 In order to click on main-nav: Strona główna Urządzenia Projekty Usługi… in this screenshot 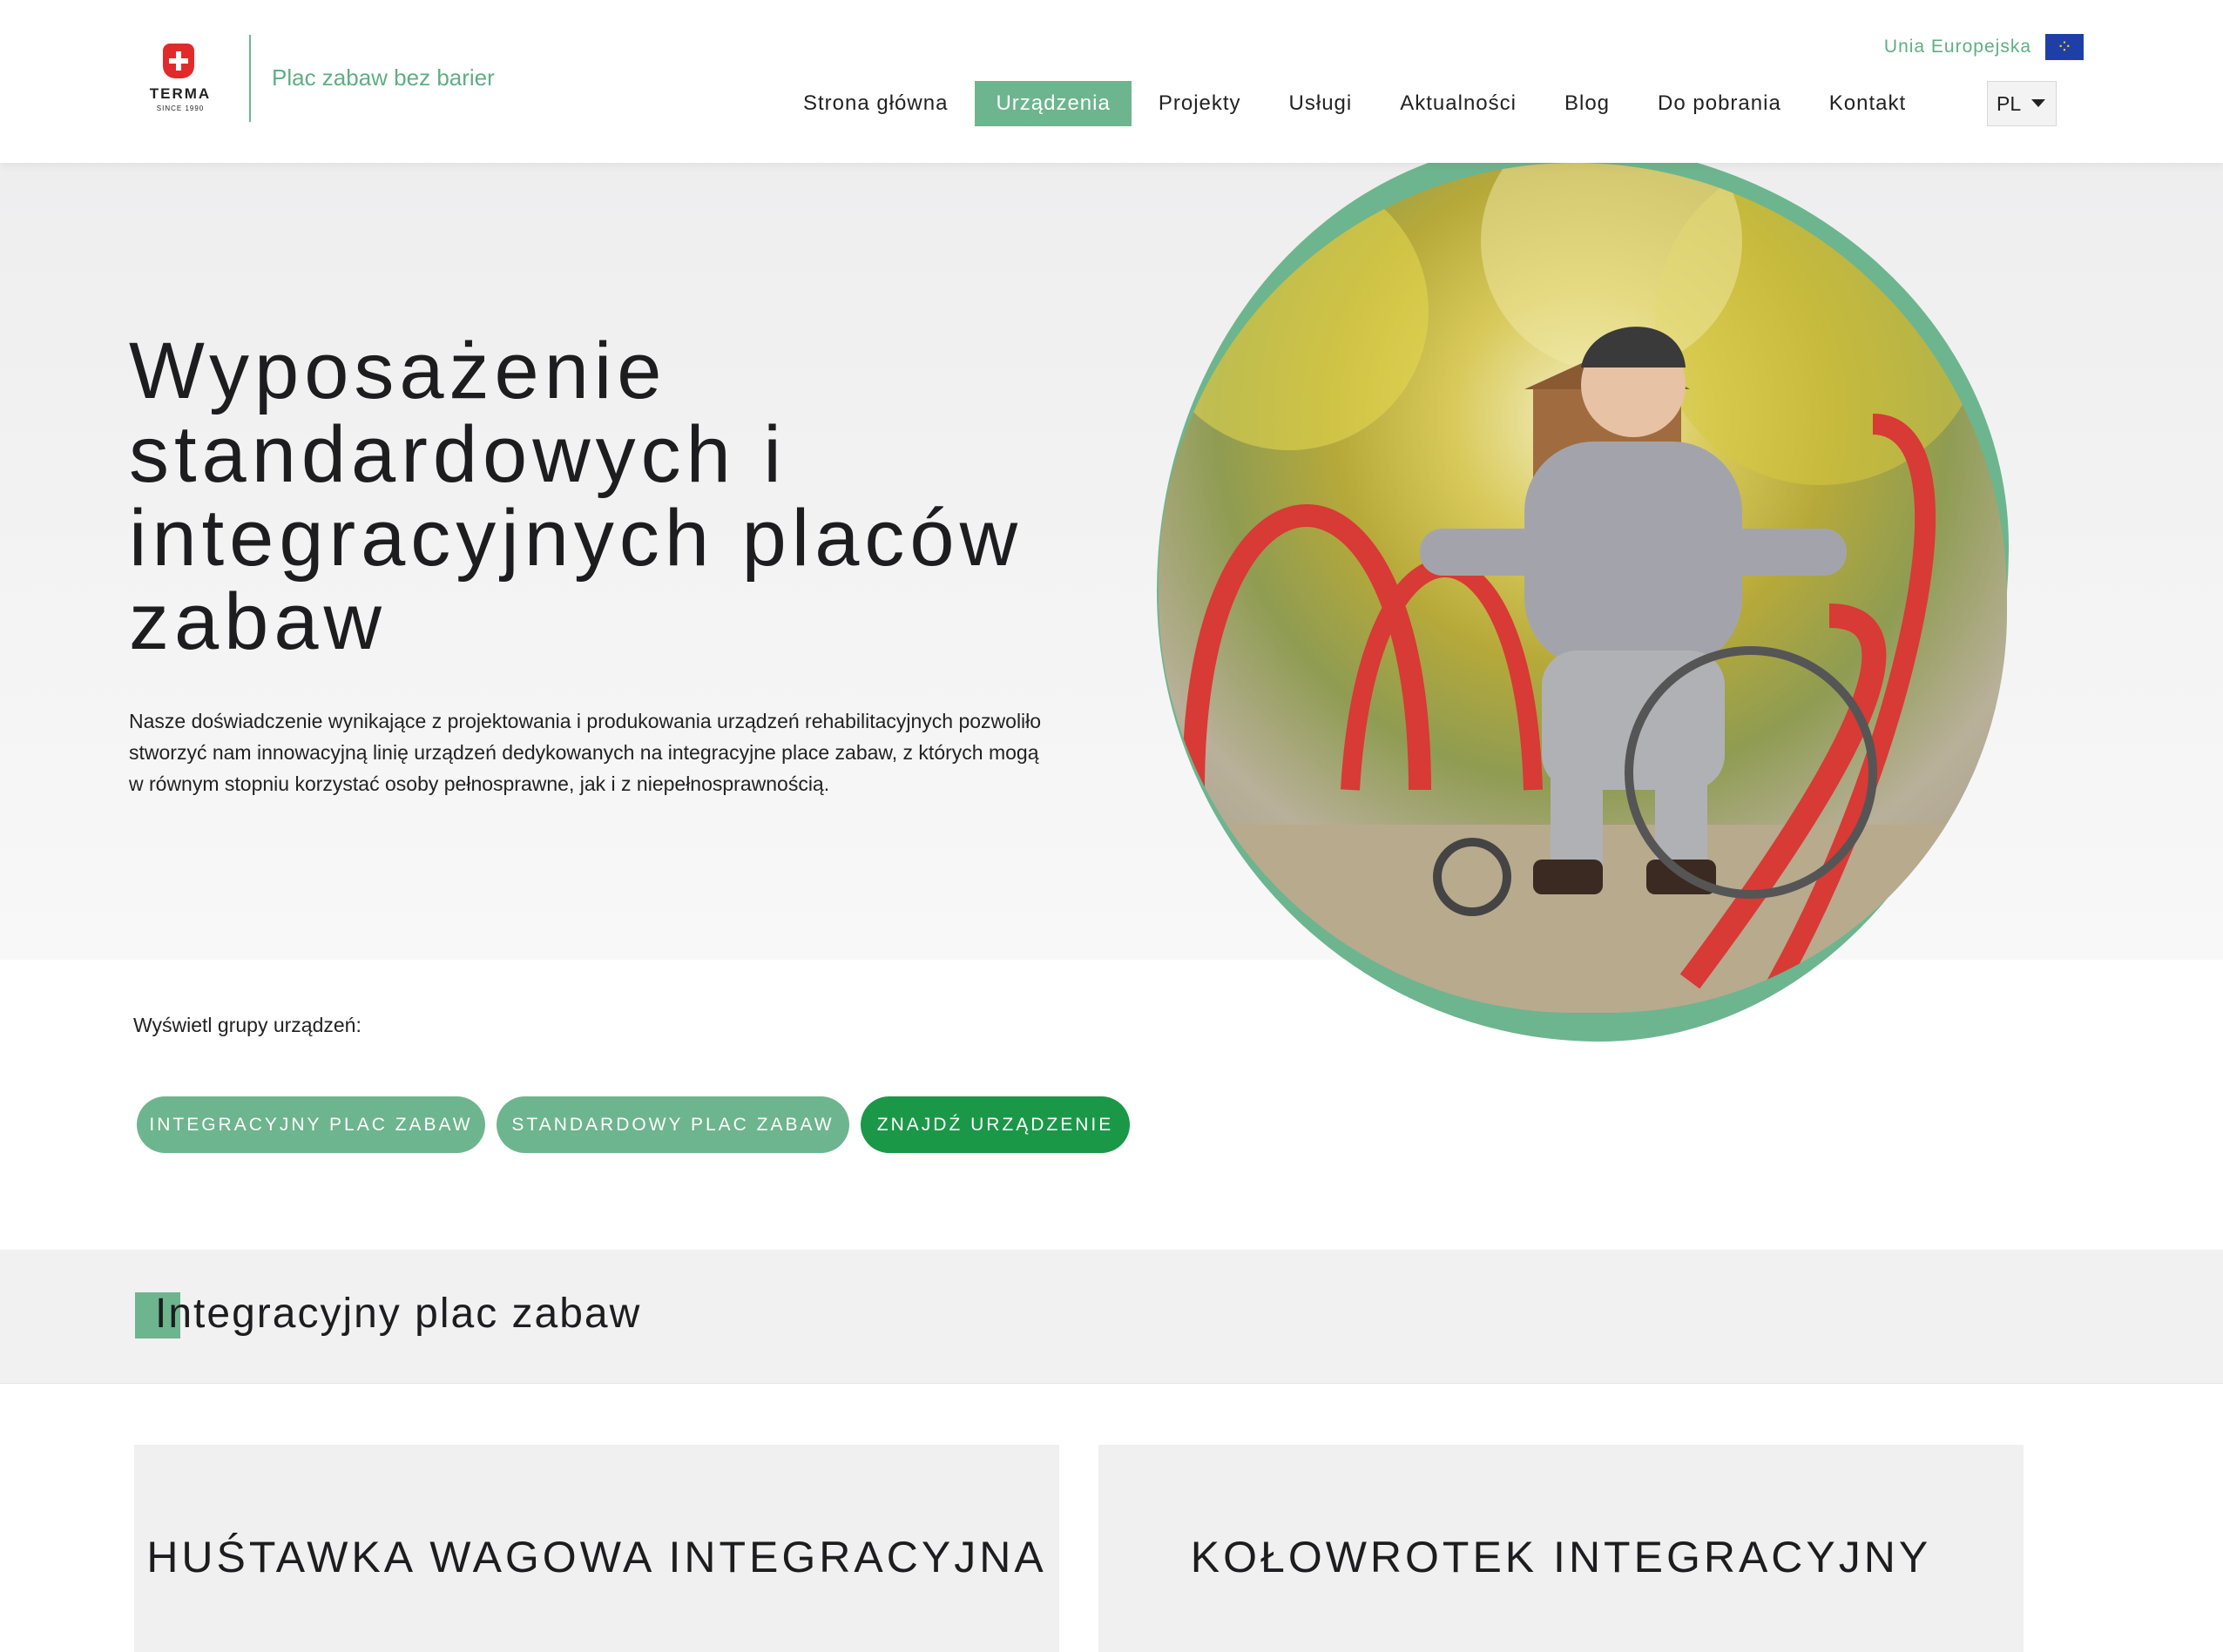, I will do `click(1357, 103)`.